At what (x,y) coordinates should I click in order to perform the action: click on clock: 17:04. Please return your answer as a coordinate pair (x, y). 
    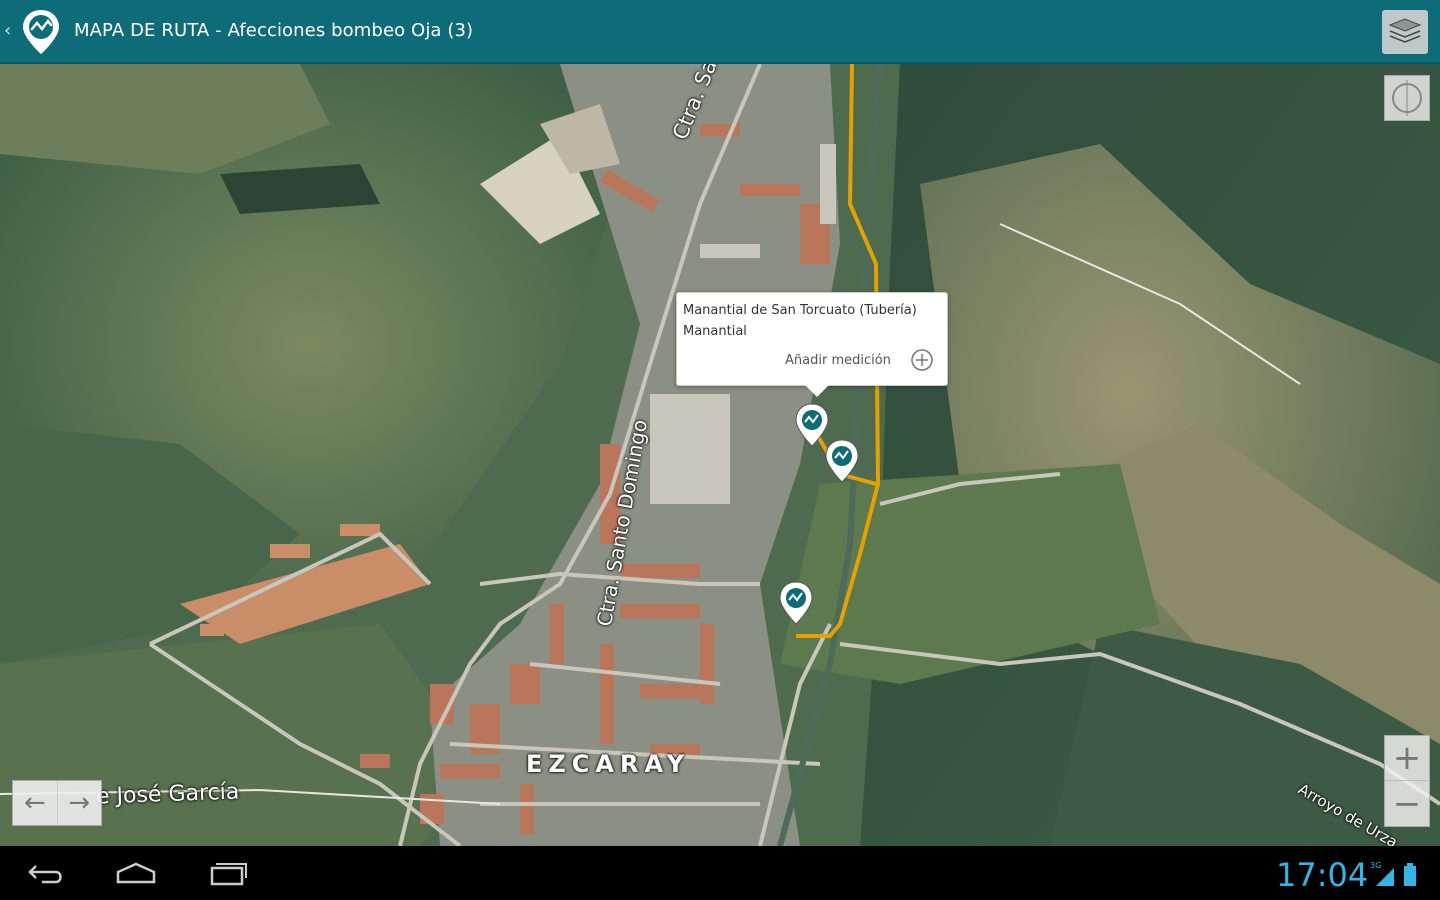
    Looking at the image, I should click on (1322, 875).